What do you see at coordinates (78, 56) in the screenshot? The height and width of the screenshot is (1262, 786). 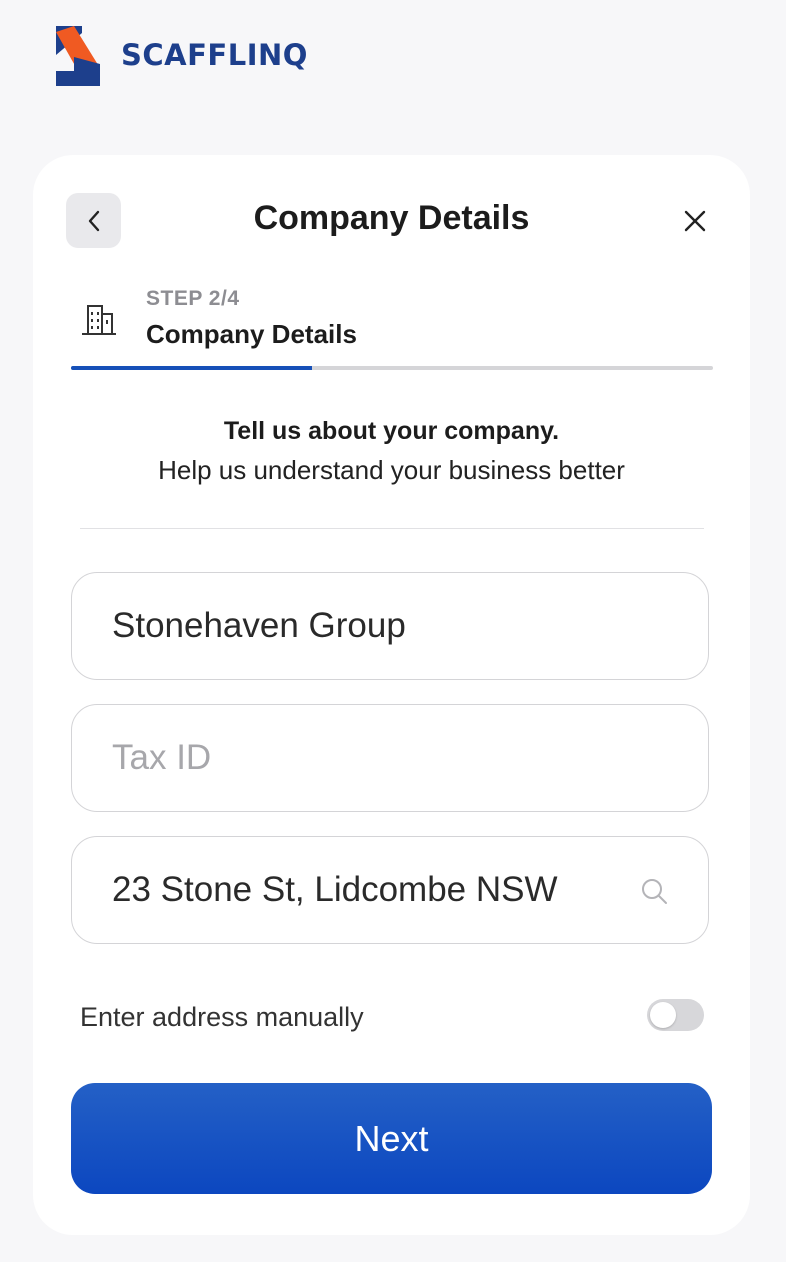 I see `scafflinq-logo-icon` at bounding box center [78, 56].